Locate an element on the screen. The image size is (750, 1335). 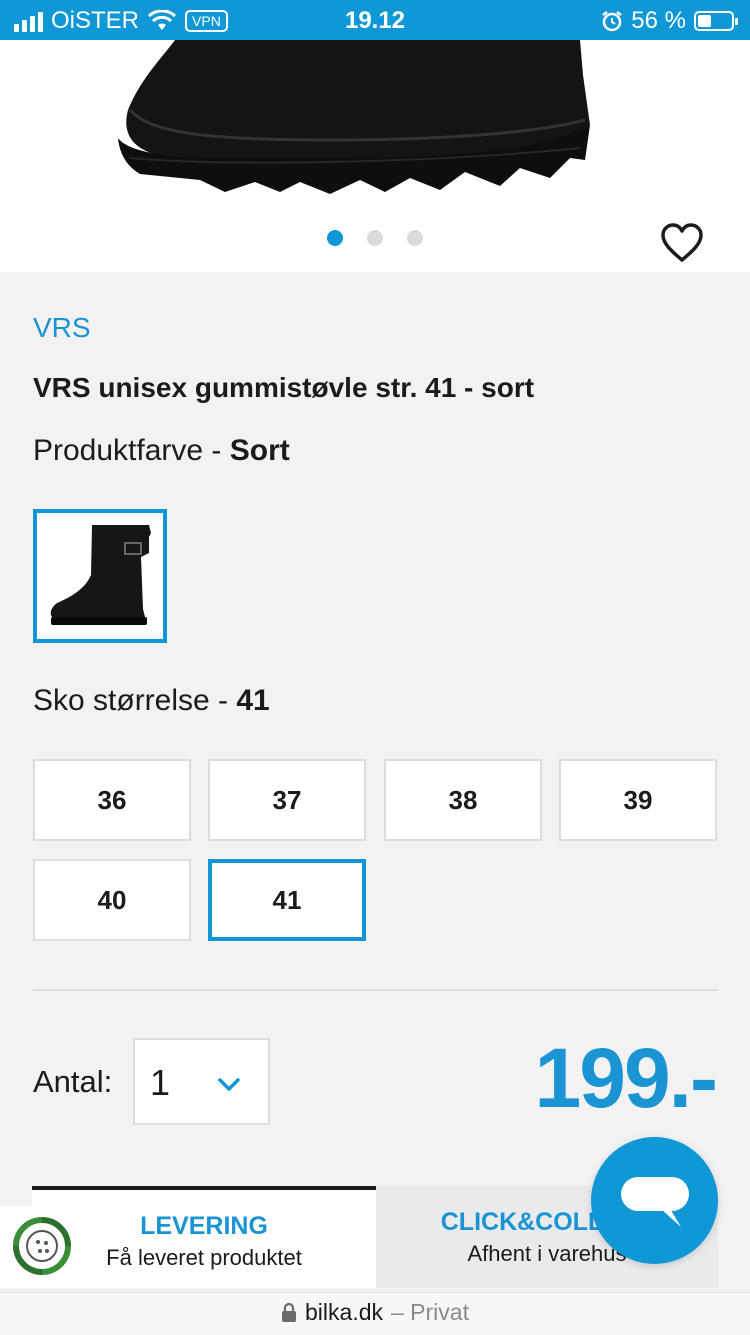
eco-badge is located at coordinates (42, 1247).